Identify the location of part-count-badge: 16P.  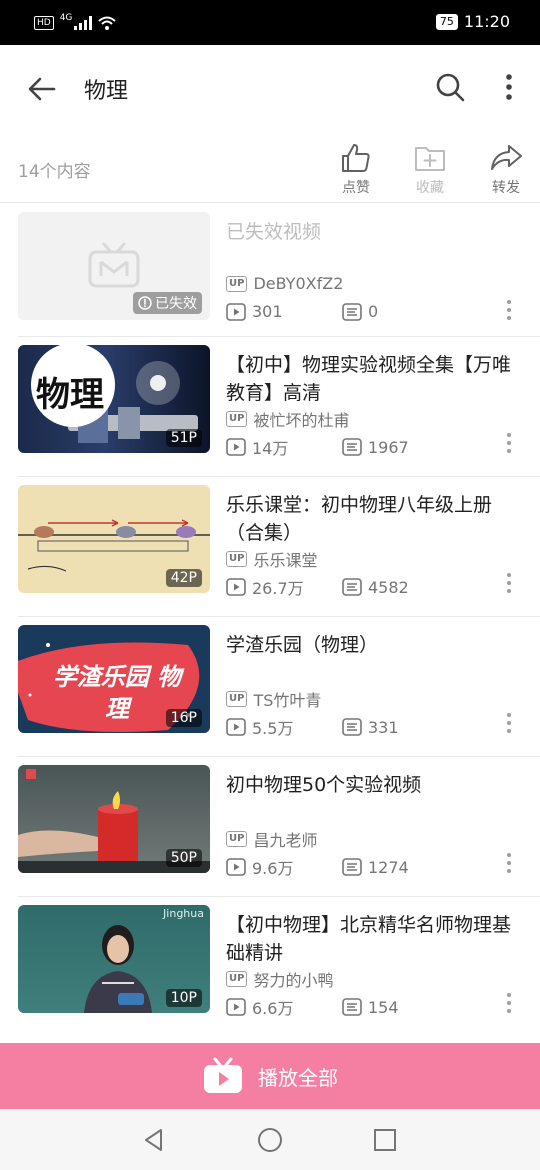
(183, 718).